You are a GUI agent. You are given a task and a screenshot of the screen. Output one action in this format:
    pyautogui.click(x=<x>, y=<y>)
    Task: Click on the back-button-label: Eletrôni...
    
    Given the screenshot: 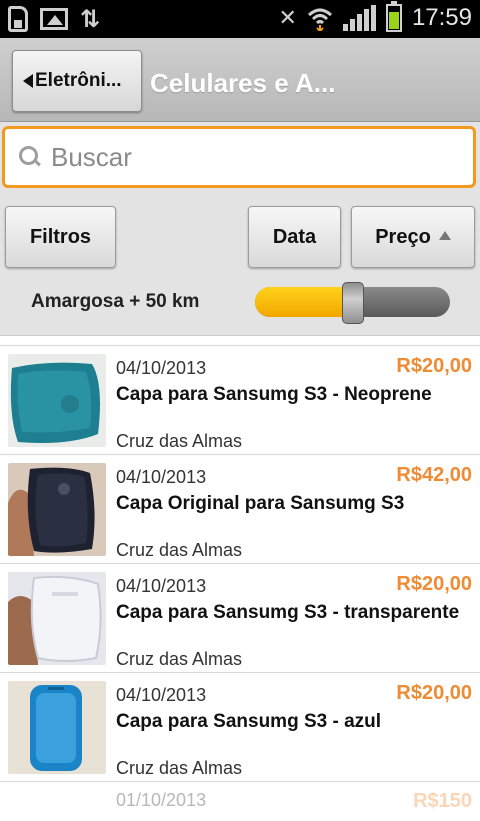 What is the action you would take?
    pyautogui.click(x=78, y=80)
    